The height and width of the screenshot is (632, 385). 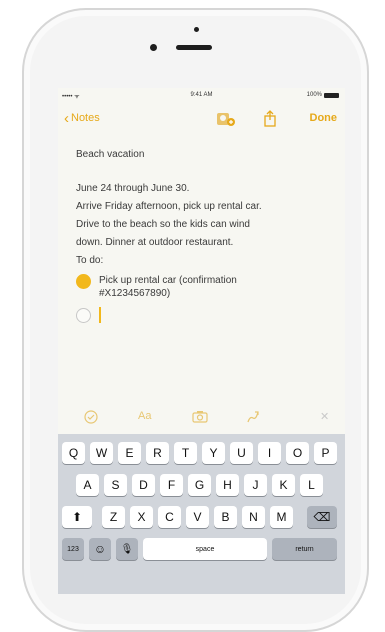 I want to click on key-j: J, so click(x=255, y=485).